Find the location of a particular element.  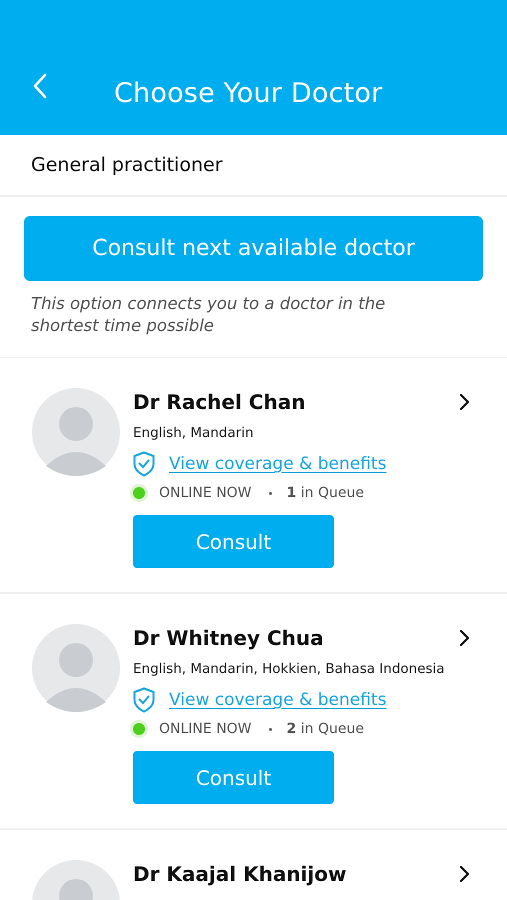

doctor-name: Dr Kaajal Khanijow is located at coordinates (239, 874).